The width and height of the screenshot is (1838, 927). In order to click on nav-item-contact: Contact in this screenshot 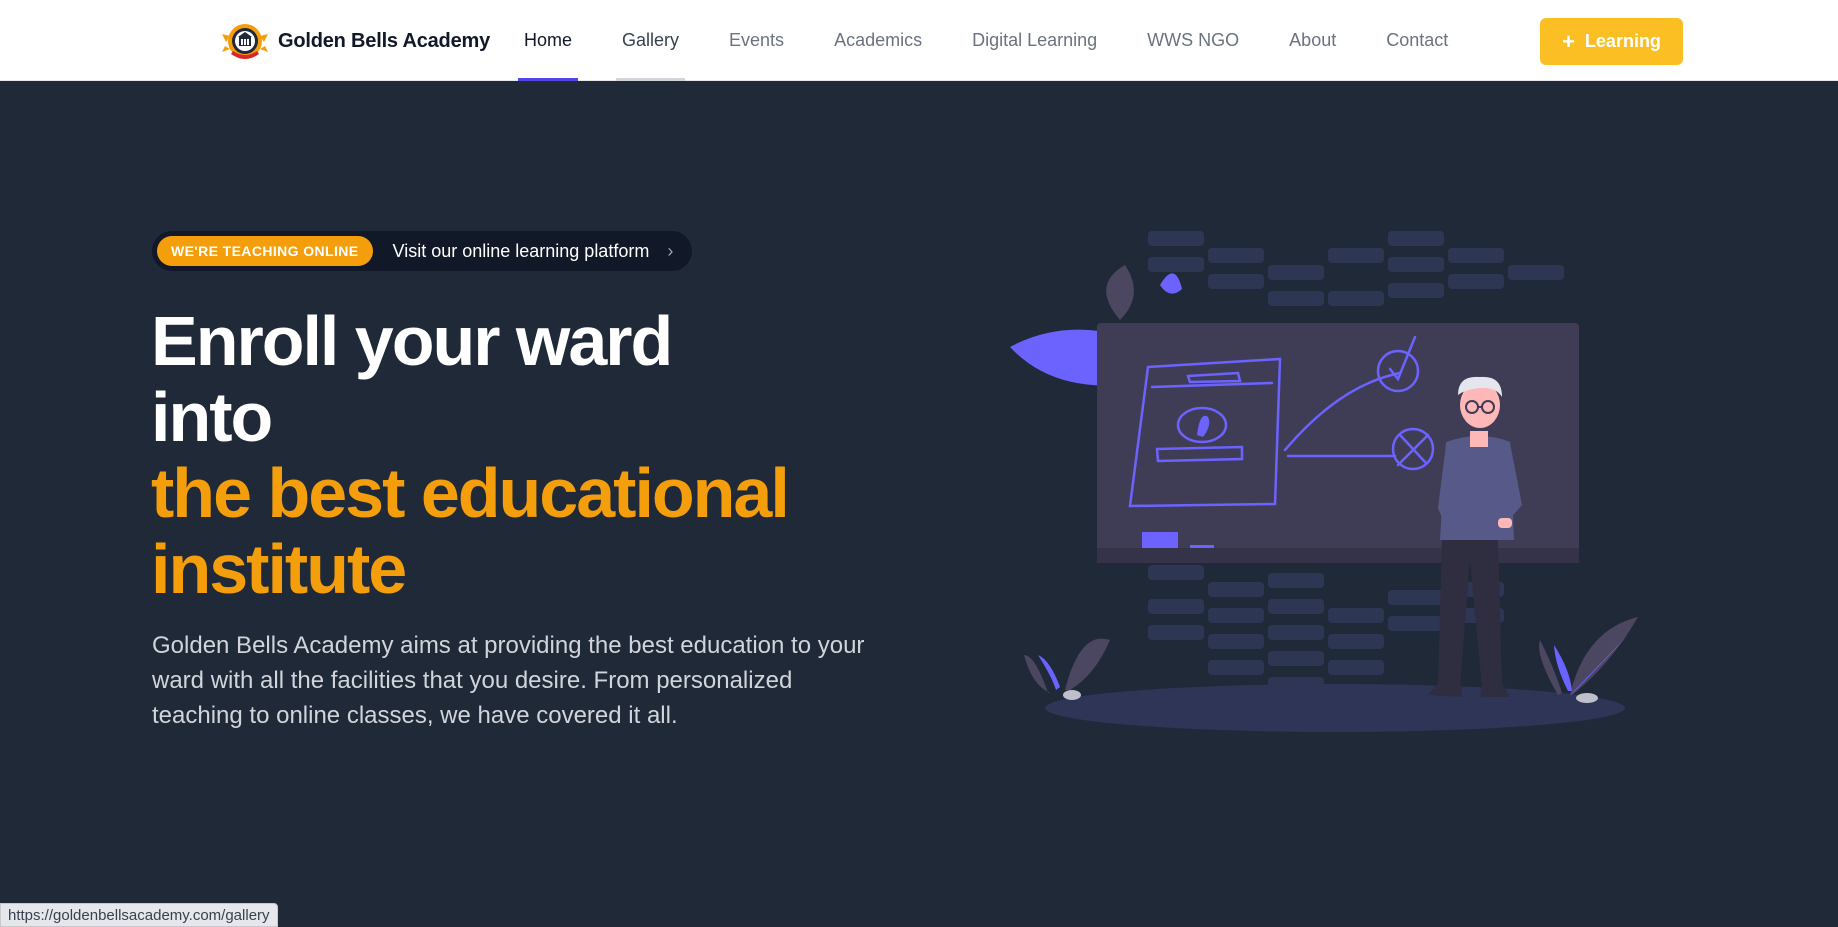, I will do `click(1417, 40)`.